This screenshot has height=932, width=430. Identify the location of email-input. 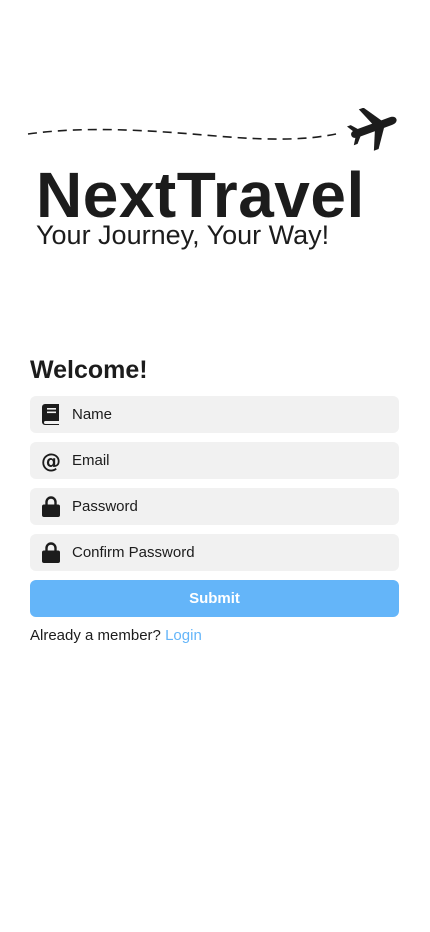
(235, 460).